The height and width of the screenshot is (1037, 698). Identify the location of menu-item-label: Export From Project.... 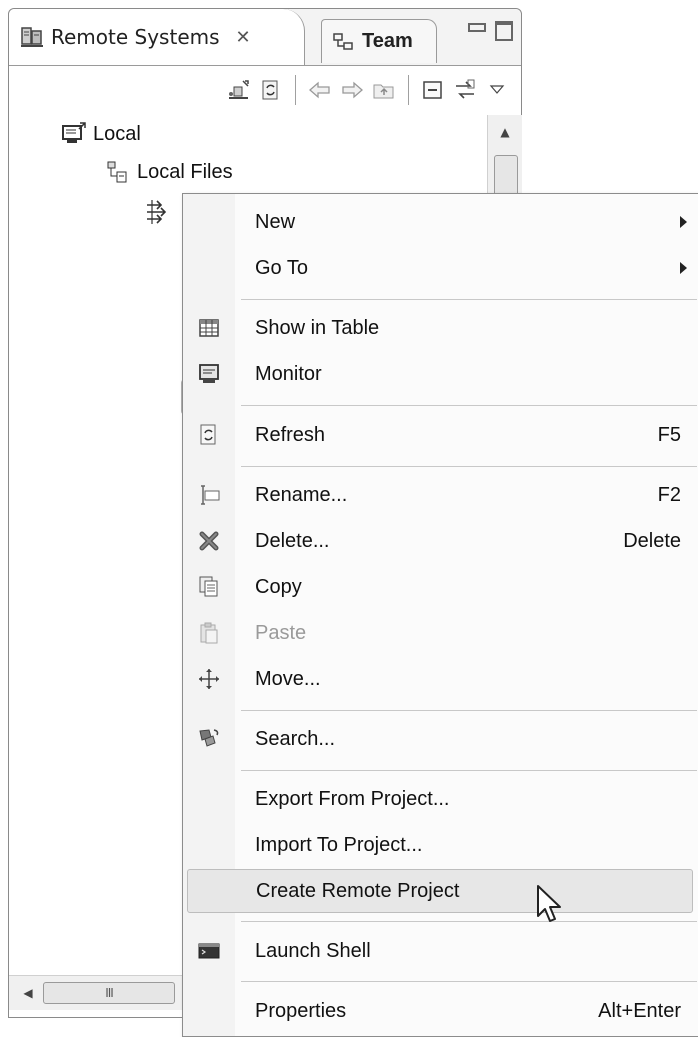
(352, 798).